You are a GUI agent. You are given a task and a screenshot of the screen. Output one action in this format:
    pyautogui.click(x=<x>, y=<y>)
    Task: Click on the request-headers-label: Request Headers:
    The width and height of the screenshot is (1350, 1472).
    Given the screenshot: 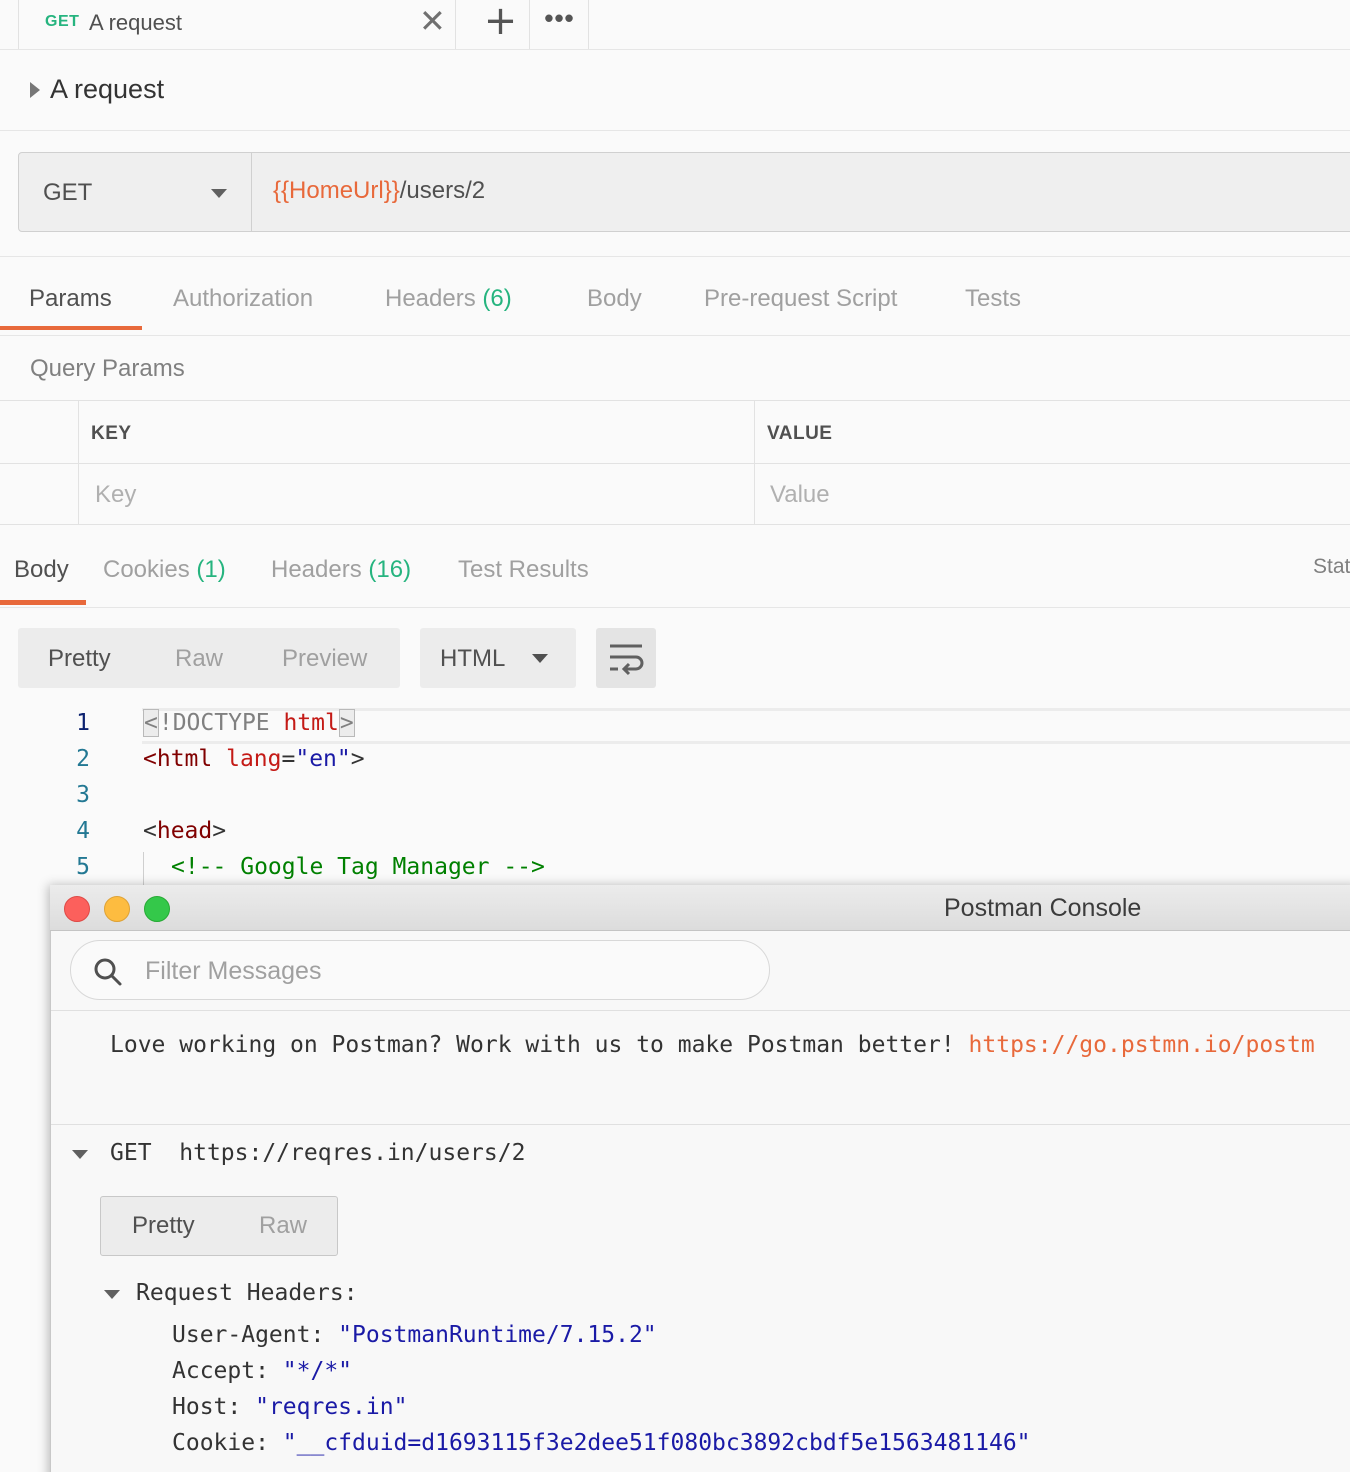 What is the action you would take?
    pyautogui.click(x=247, y=1293)
    